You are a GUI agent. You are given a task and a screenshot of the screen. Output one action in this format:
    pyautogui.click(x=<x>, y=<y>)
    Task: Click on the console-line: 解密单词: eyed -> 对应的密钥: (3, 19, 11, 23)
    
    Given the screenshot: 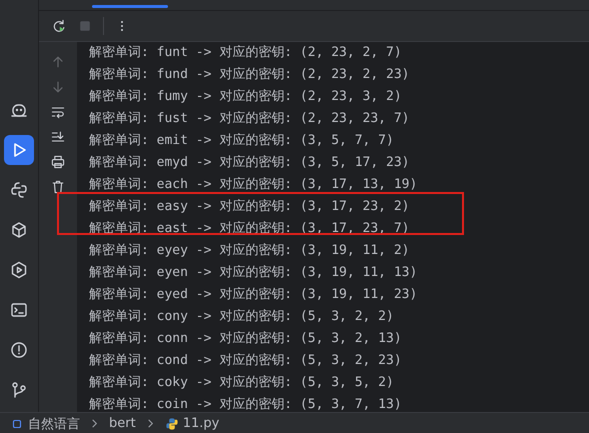 What is the action you would take?
    pyautogui.click(x=253, y=295)
    